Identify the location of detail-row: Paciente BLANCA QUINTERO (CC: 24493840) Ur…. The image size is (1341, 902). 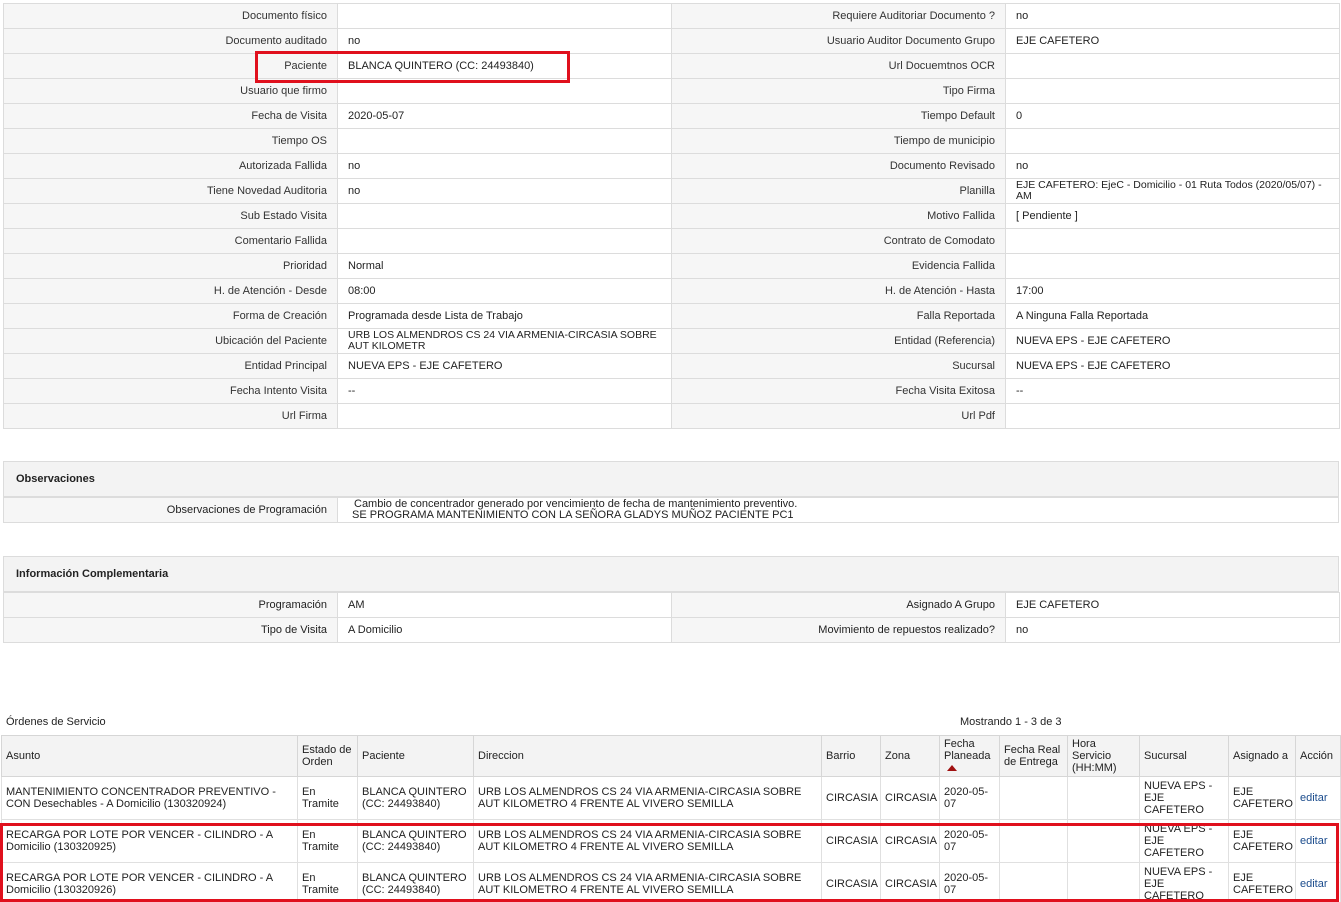
(671, 66).